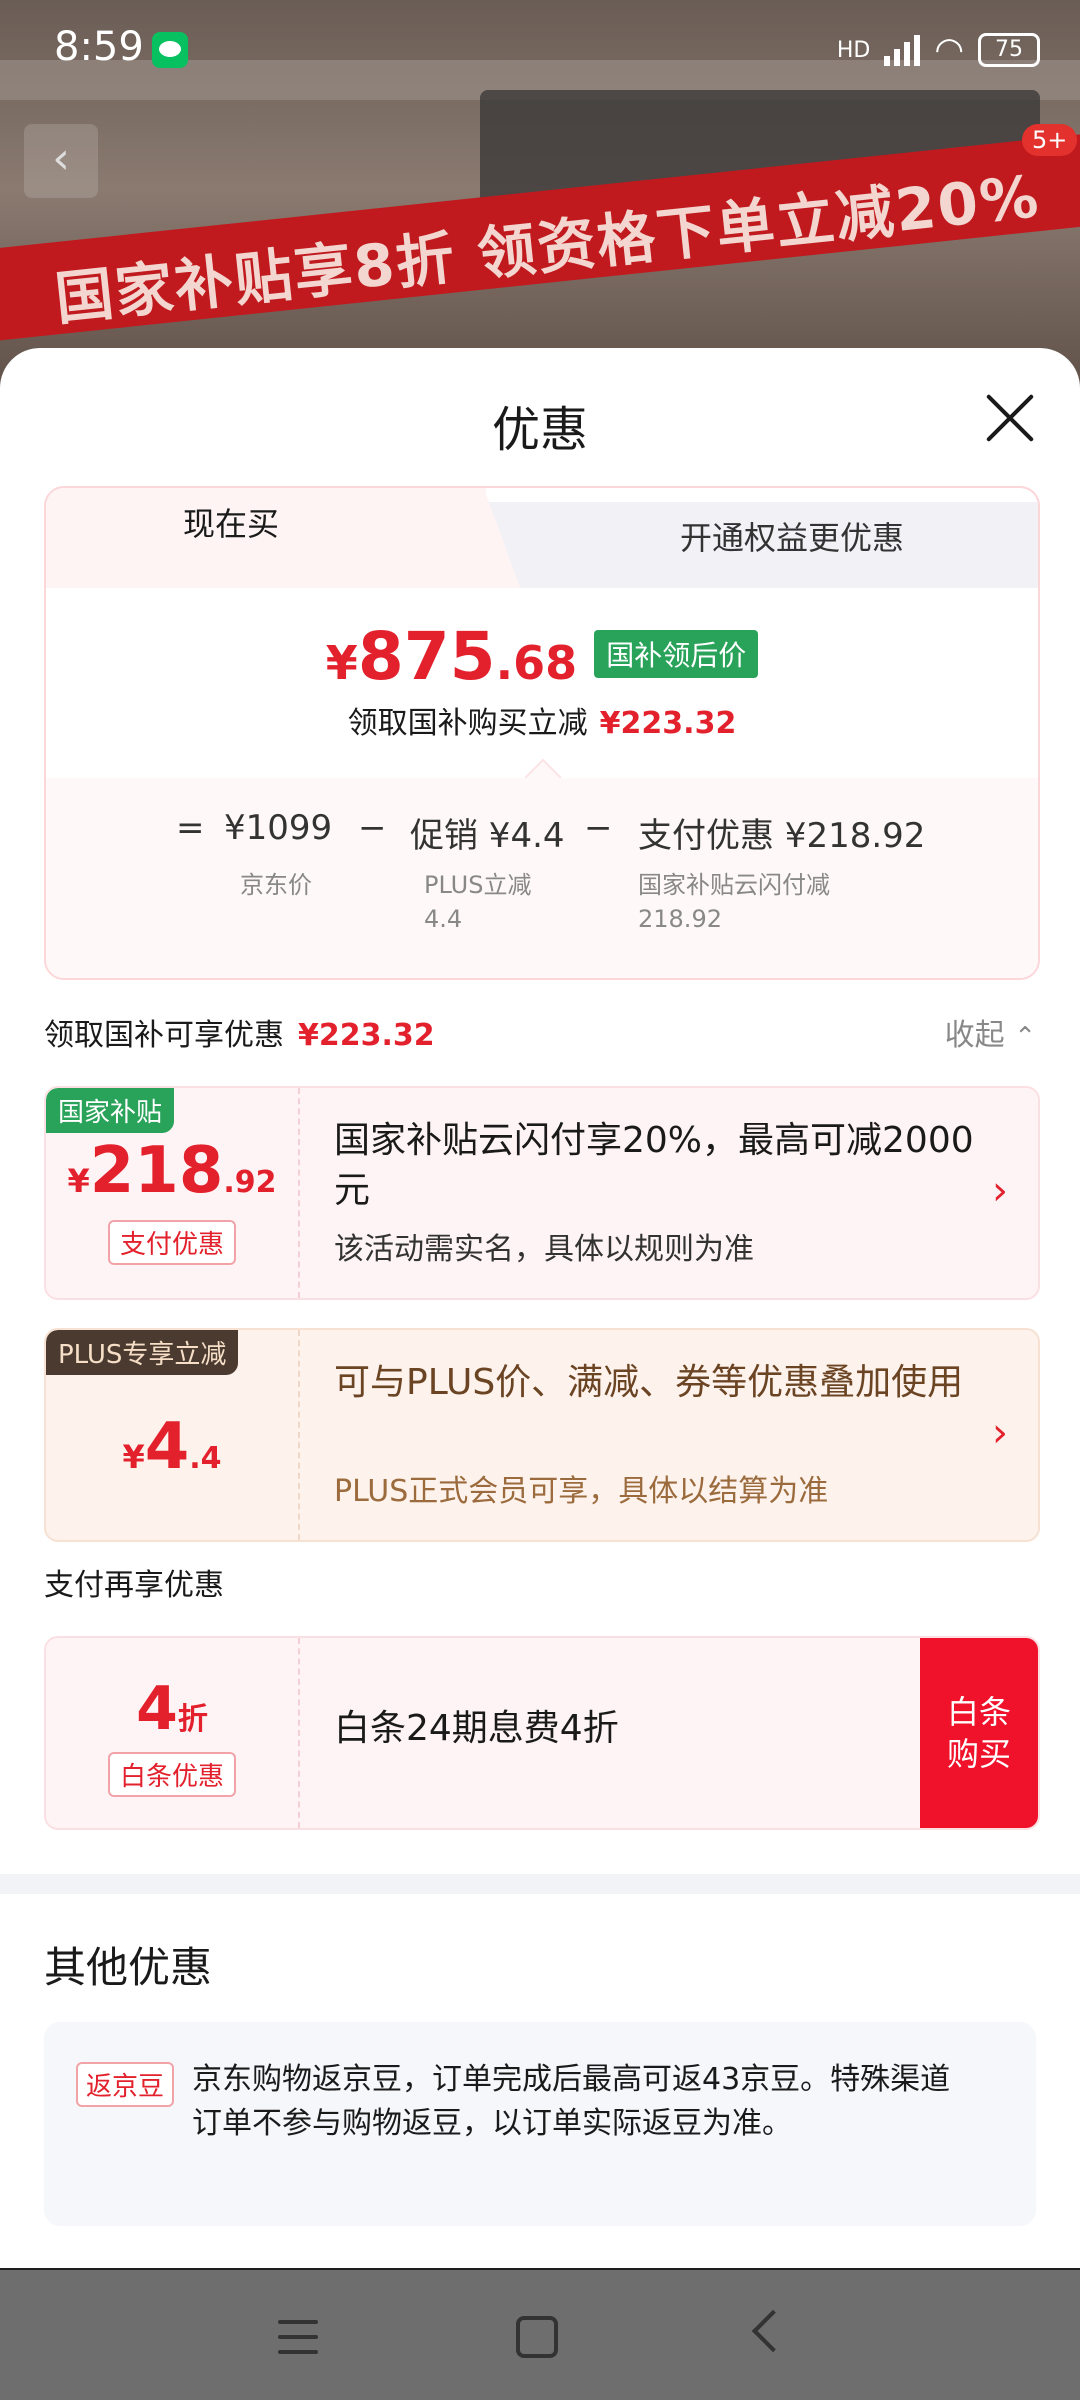 This screenshot has height=2400, width=1080. I want to click on subsidy-section-header: 领取国补可享优惠 ¥223.32, so click(239, 1032).